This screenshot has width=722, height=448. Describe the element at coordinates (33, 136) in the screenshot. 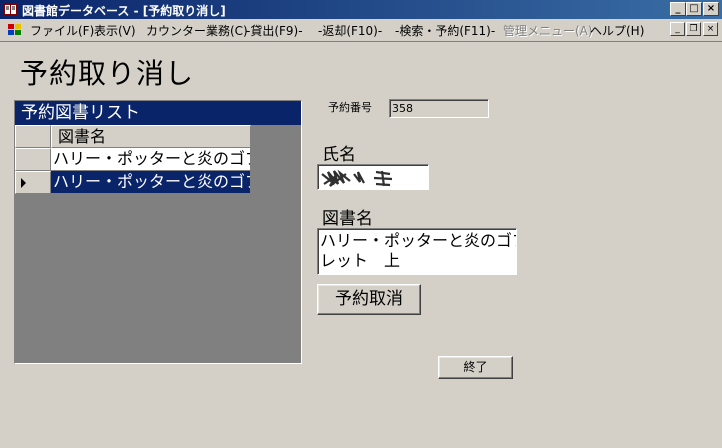

I see `row-header-corner` at that location.